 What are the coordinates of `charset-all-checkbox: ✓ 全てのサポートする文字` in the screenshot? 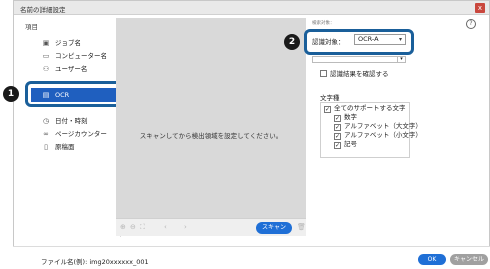 It's located at (365, 108).